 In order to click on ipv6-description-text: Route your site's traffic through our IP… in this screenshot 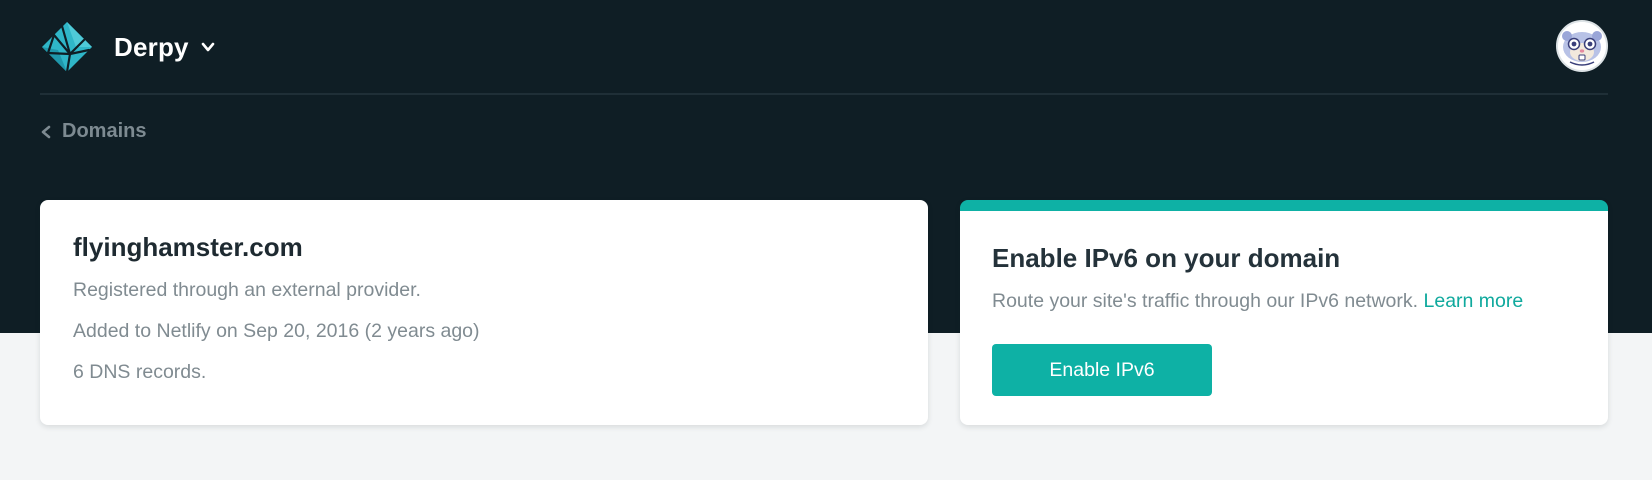, I will do `click(1205, 301)`.